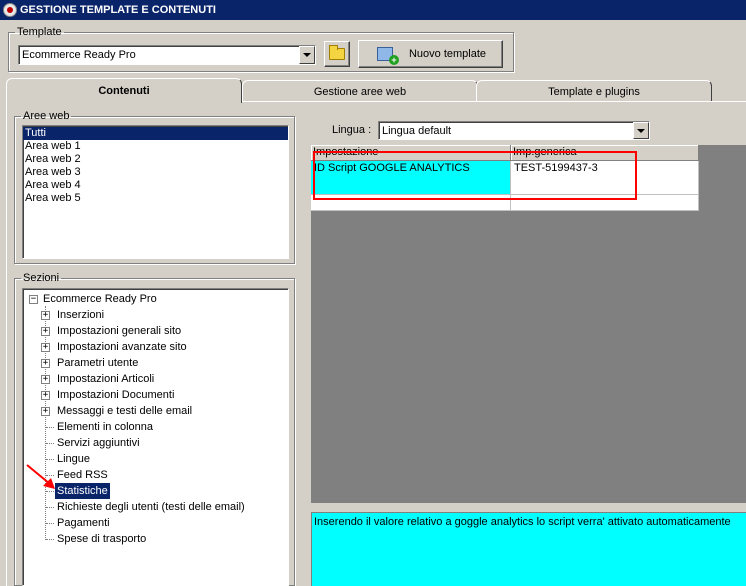 This screenshot has height=586, width=746. I want to click on tree-node-impostazioni-generali: + Impostazioni generali sito, so click(155, 331).